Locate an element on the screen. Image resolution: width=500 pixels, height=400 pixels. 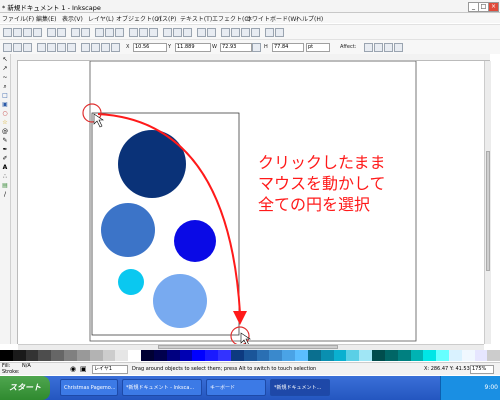
undo-icon is located at coordinates (75, 32).